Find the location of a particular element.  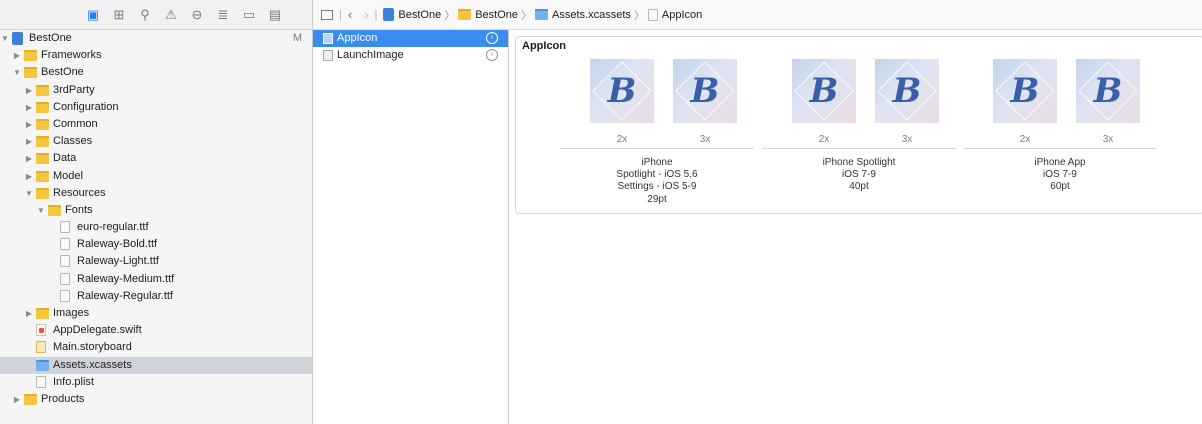

tree-row-products: ▶ Products is located at coordinates (156, 399).